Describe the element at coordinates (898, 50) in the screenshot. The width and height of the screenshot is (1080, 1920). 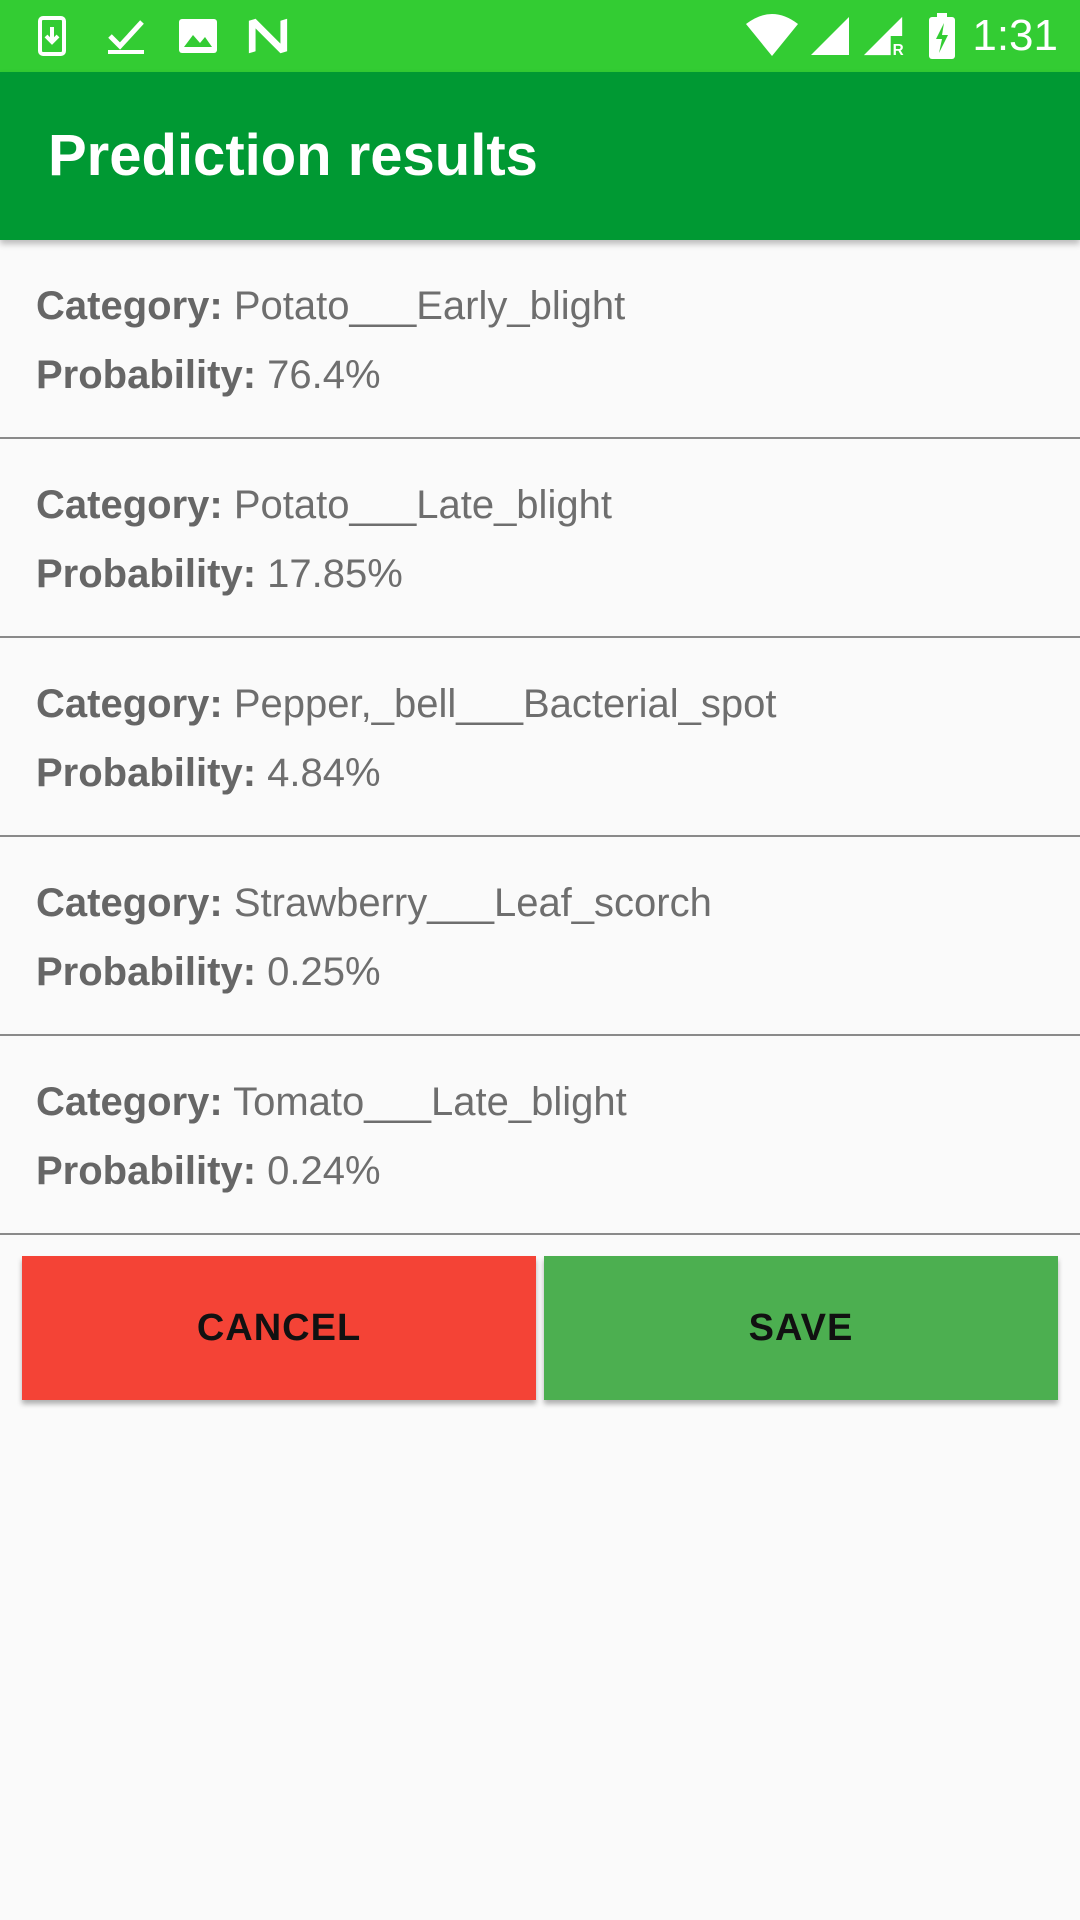
I see `svg-text: R` at that location.